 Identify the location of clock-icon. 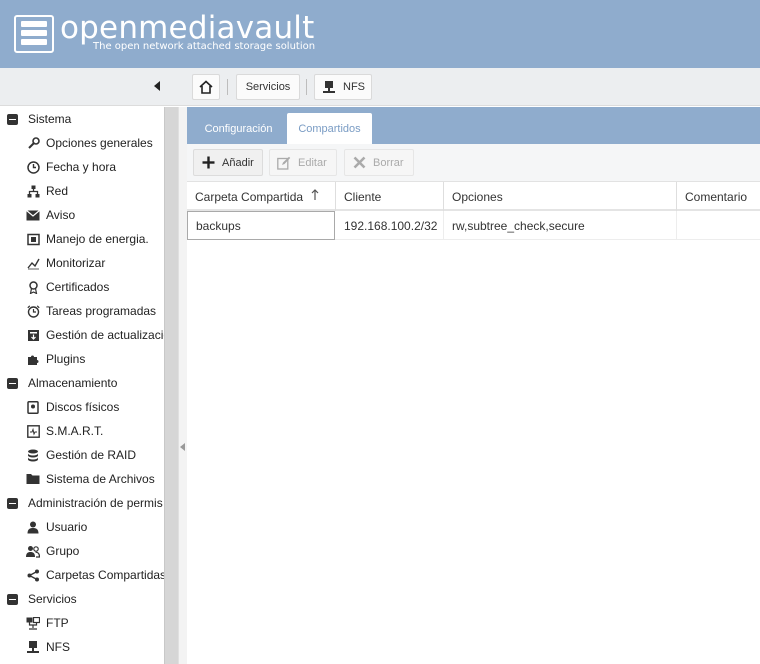
(33, 167).